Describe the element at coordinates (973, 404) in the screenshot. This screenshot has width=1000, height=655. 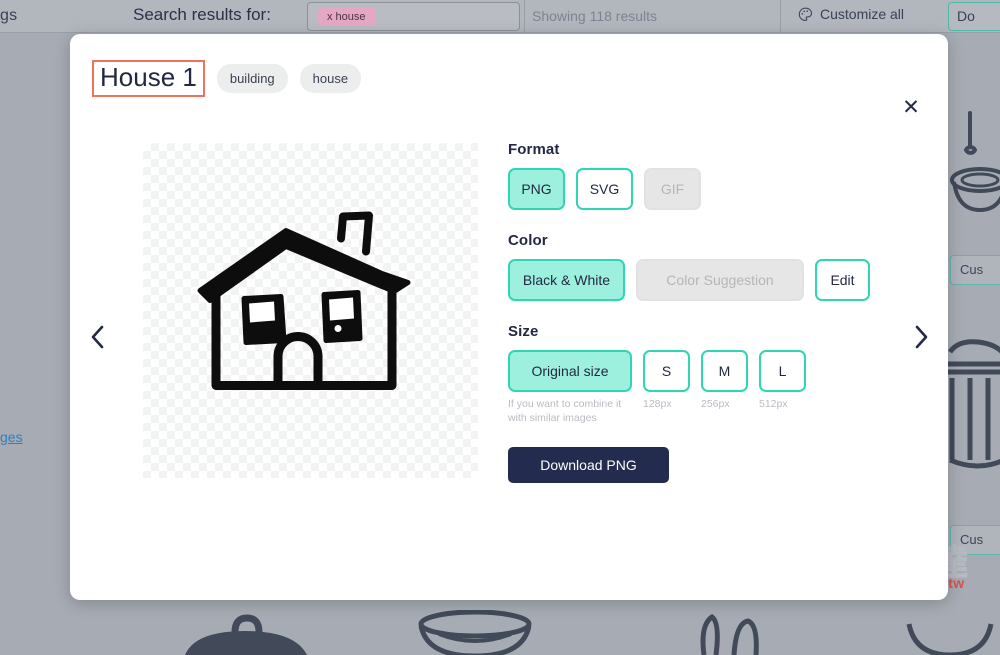
I see `trash-can-clipart` at that location.